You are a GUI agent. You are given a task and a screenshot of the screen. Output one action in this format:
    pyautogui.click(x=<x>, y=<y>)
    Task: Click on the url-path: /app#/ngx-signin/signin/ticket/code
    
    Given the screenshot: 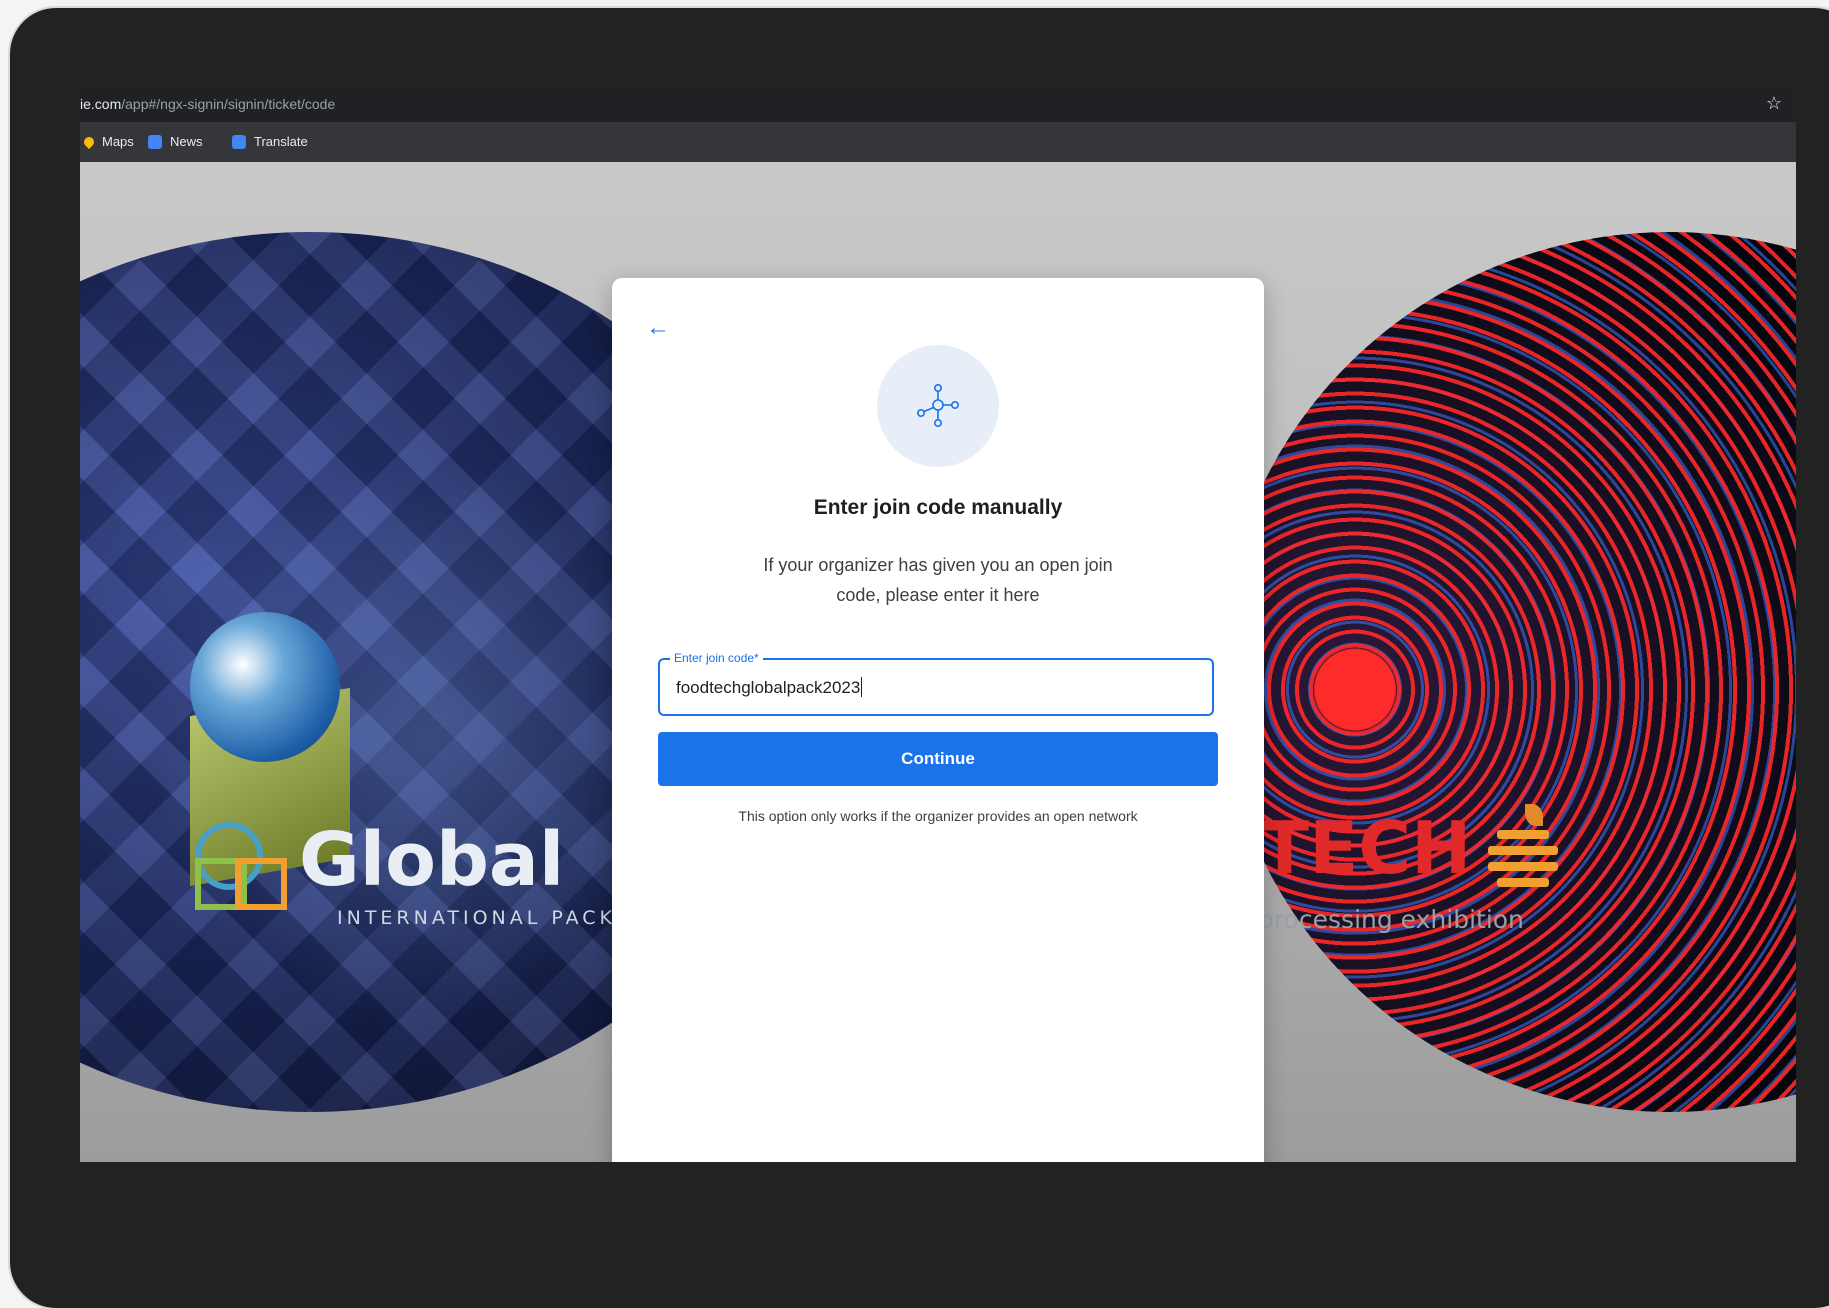 What is the action you would take?
    pyautogui.click(x=228, y=104)
    